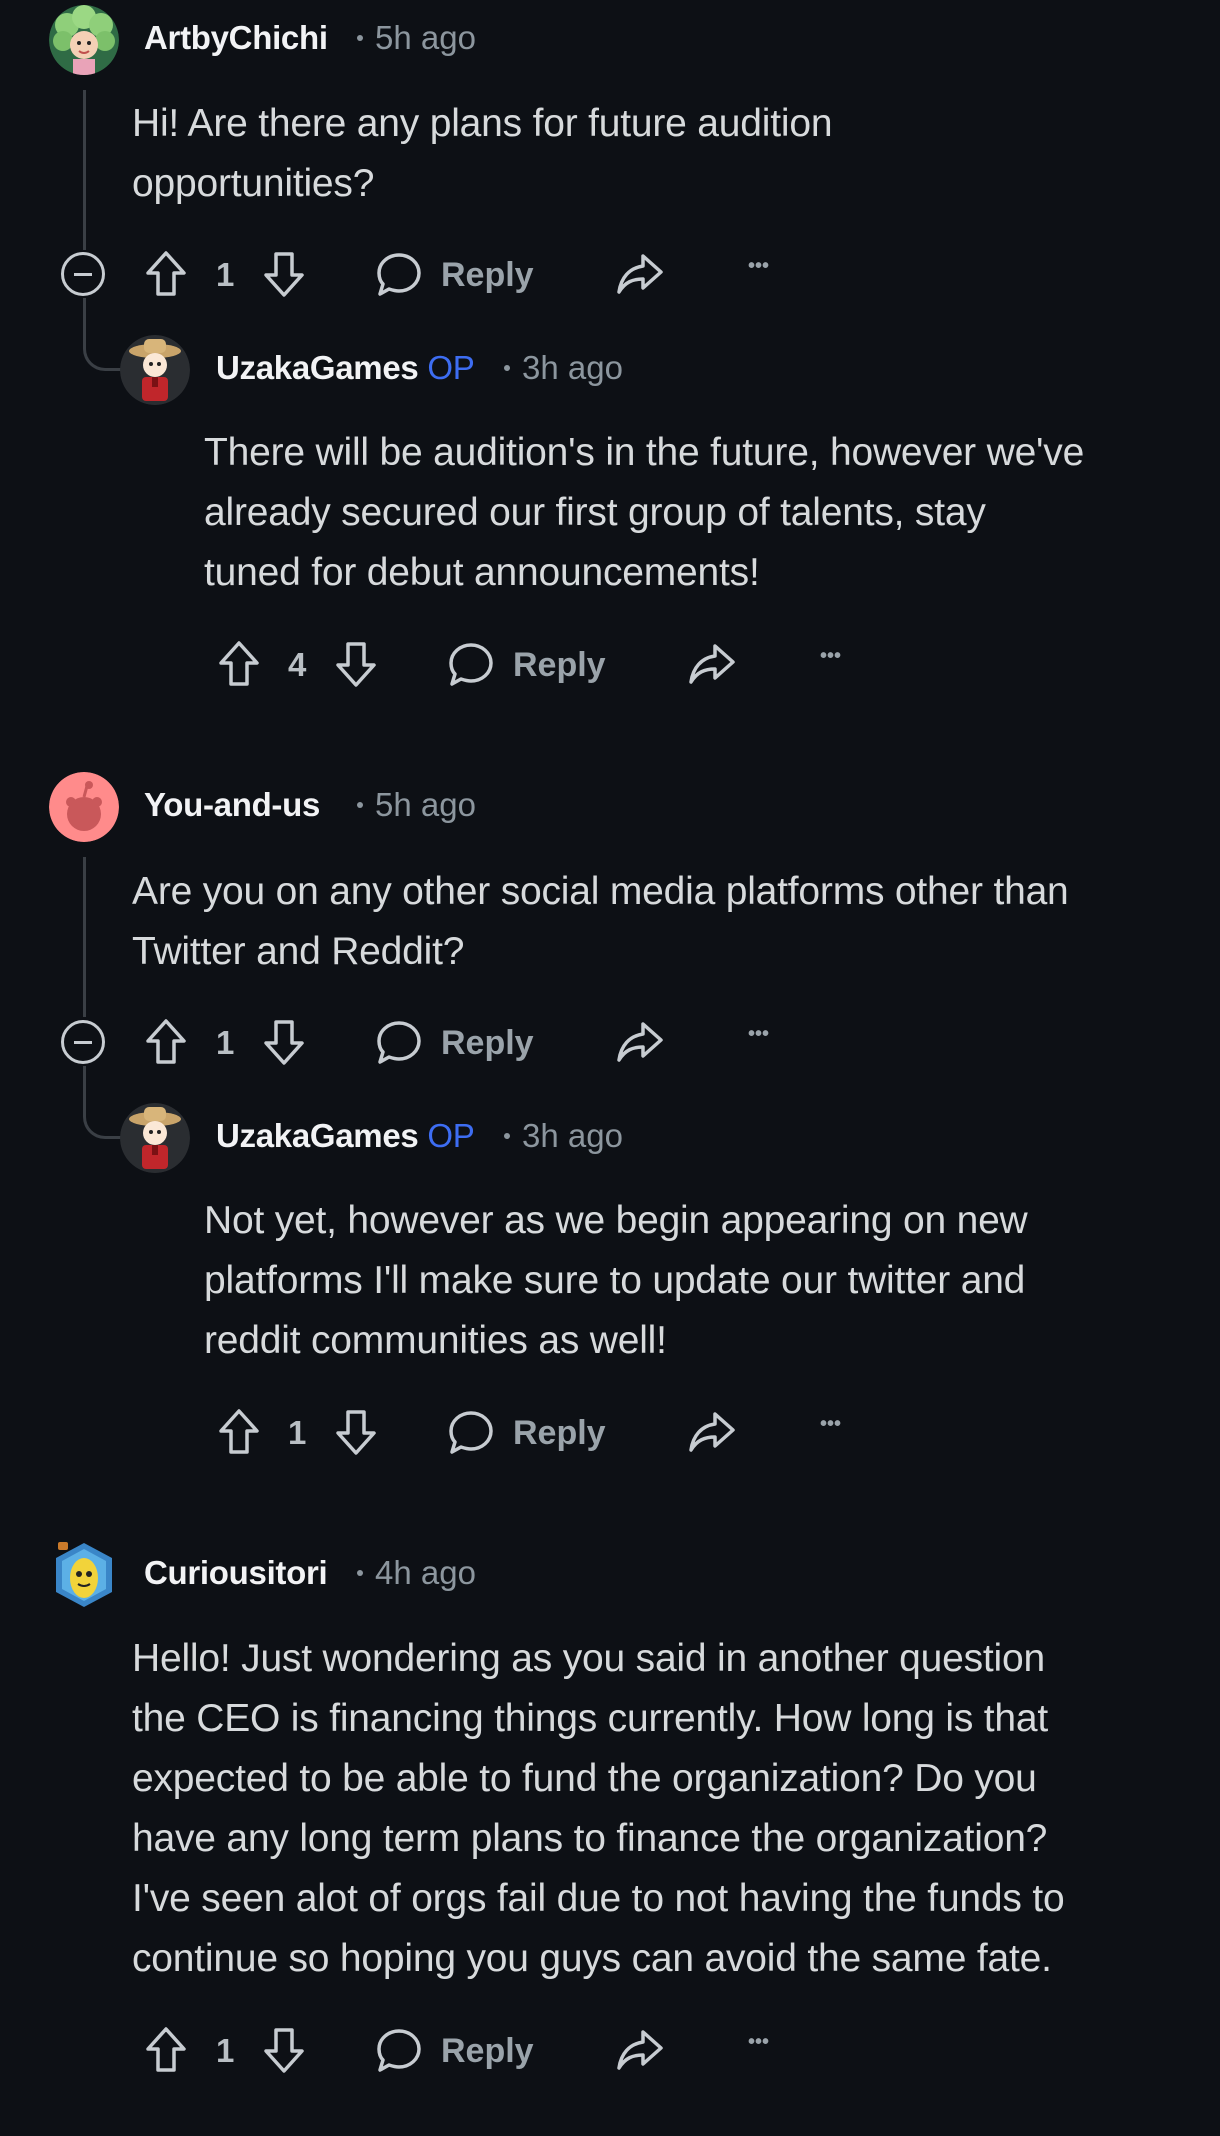 The image size is (1220, 2136). I want to click on default-snoo-avatar-icon, so click(84, 807).